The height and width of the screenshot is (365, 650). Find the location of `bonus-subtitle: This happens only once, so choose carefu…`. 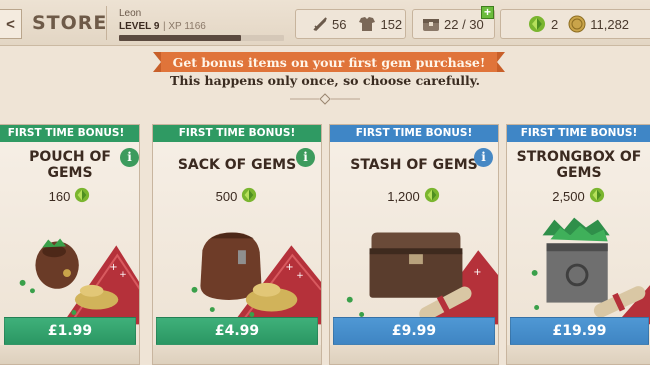

bonus-subtitle: This happens only once, so choose carefu… is located at coordinates (325, 80).